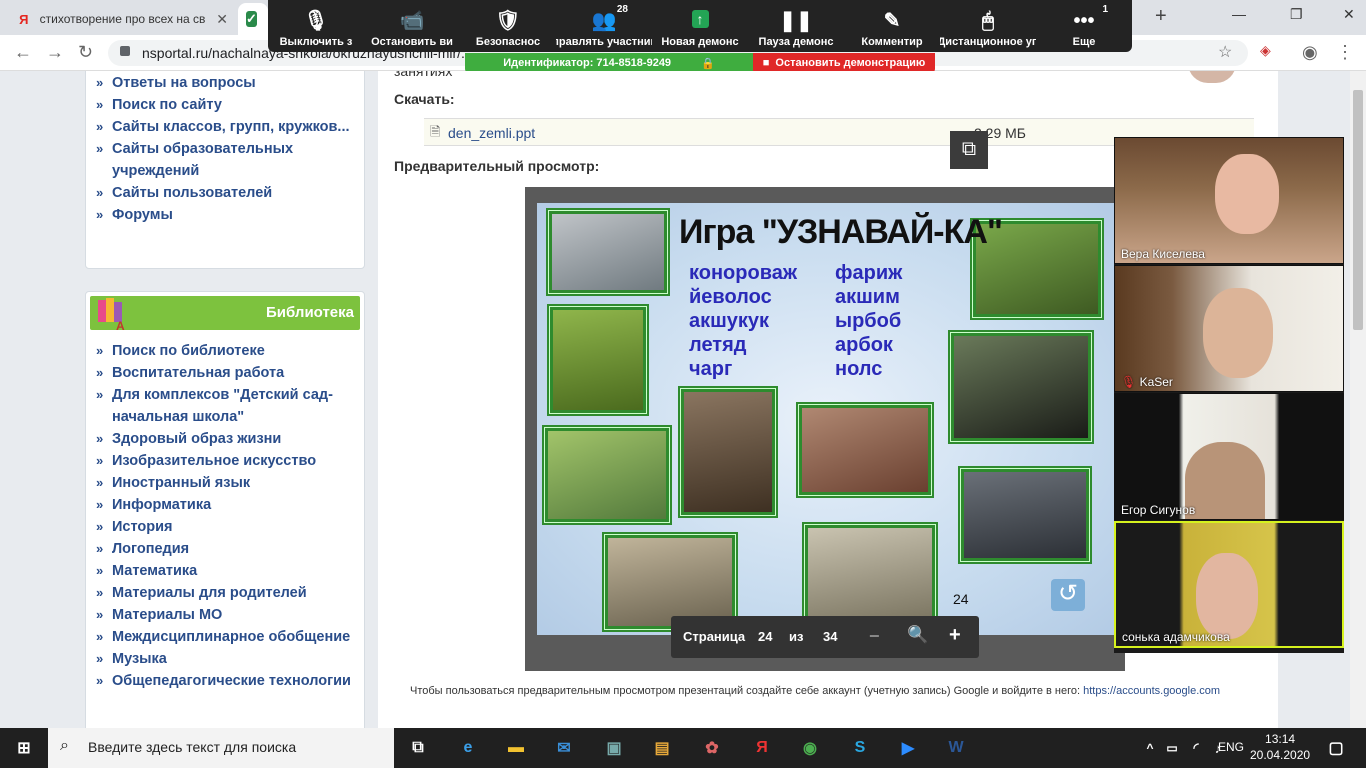 The height and width of the screenshot is (768, 1366). I want to click on reload-icon: ↻, so click(85, 52).